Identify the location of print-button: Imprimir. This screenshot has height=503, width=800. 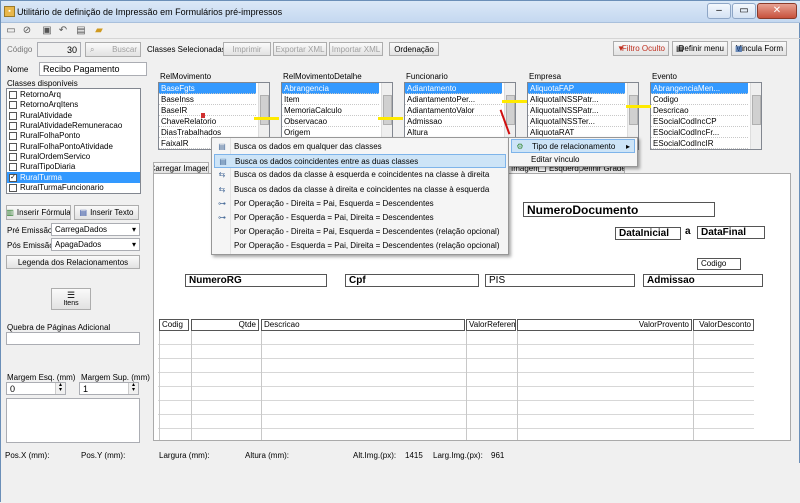
(247, 49).